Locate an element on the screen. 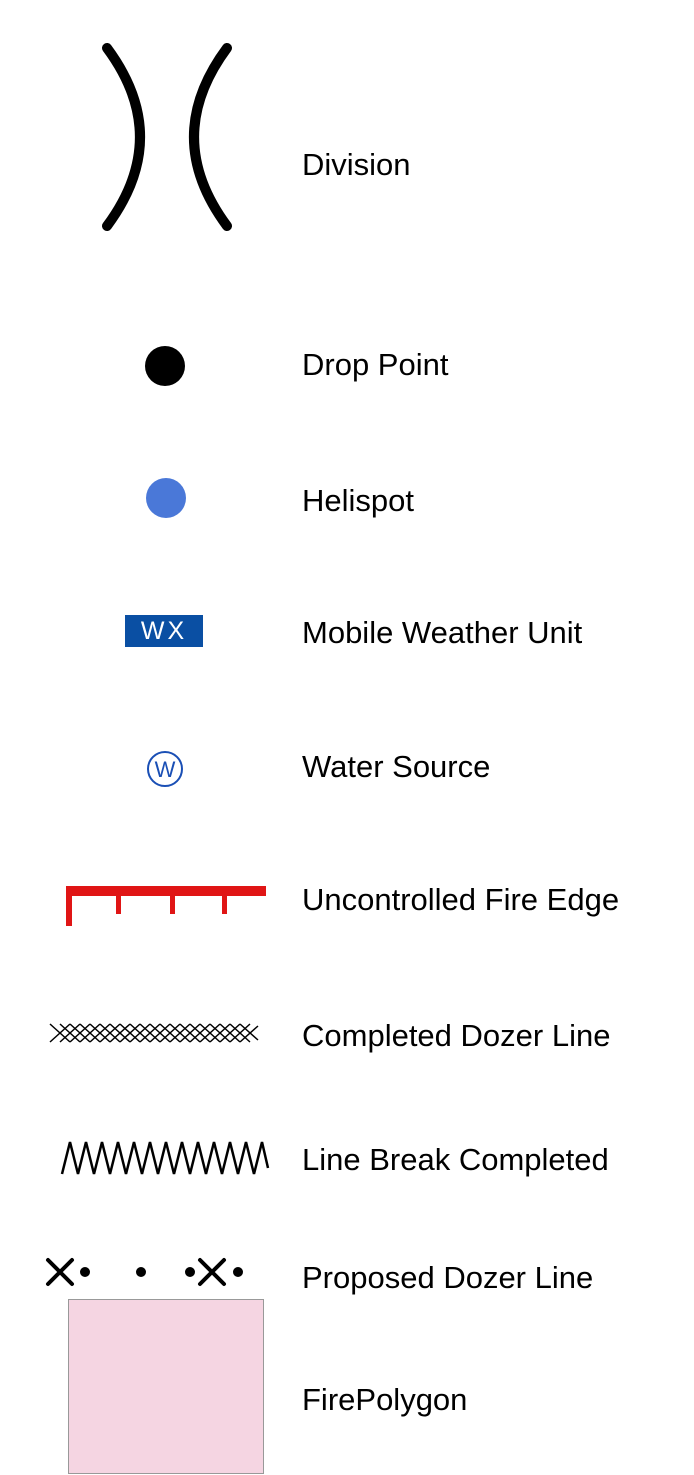 The height and width of the screenshot is (1475, 694). line-break-completed-icon is located at coordinates (165, 1158).